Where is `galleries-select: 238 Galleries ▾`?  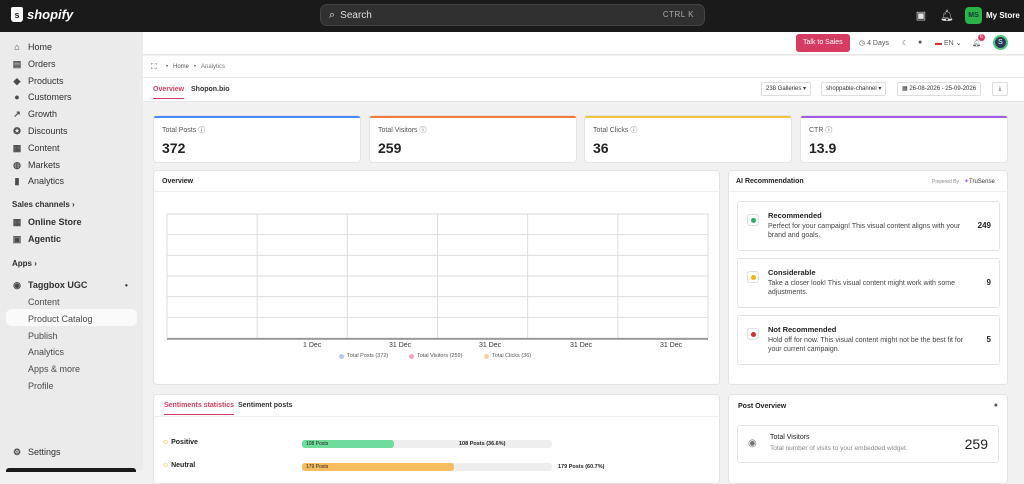 galleries-select: 238 Galleries ▾ is located at coordinates (786, 89).